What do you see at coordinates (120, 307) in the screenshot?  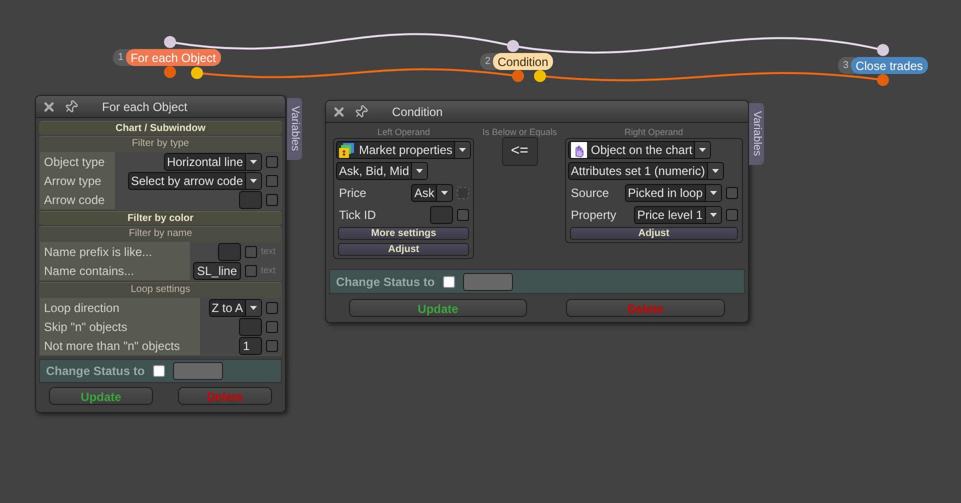 I see `field-label: Loop direction` at bounding box center [120, 307].